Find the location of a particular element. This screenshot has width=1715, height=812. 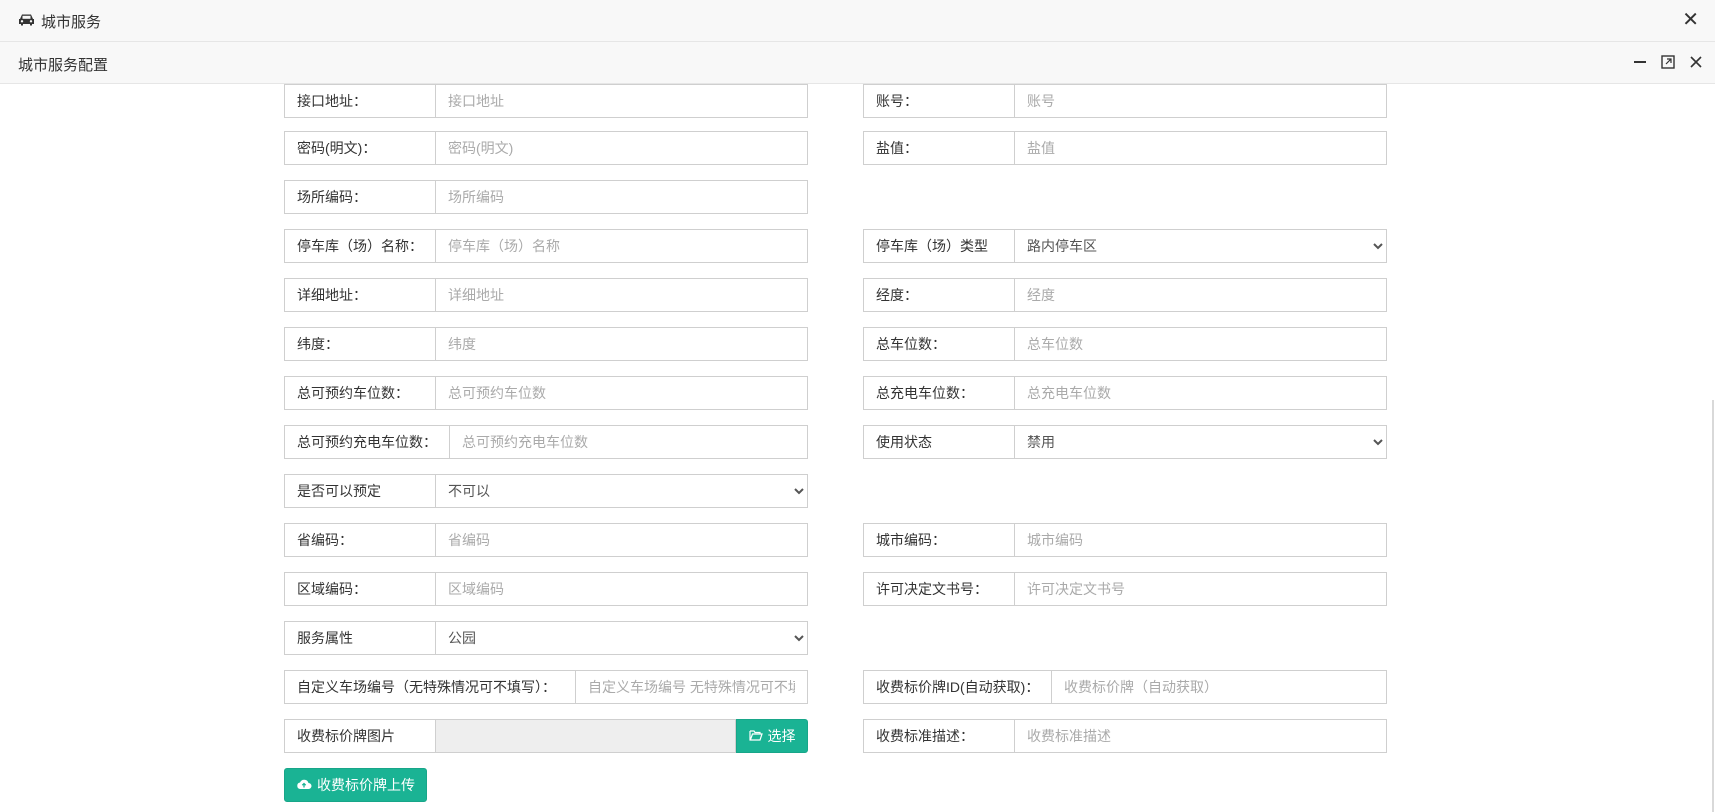

district-code-field: 区域编码： is located at coordinates (546, 589).